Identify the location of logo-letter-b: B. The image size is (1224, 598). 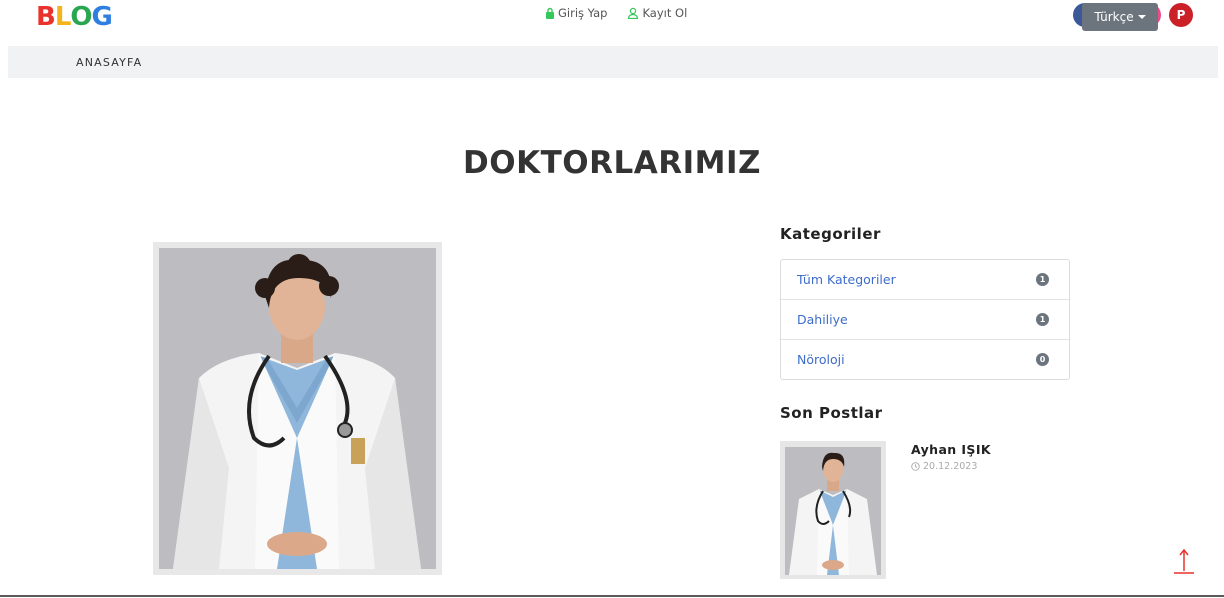
(46, 17).